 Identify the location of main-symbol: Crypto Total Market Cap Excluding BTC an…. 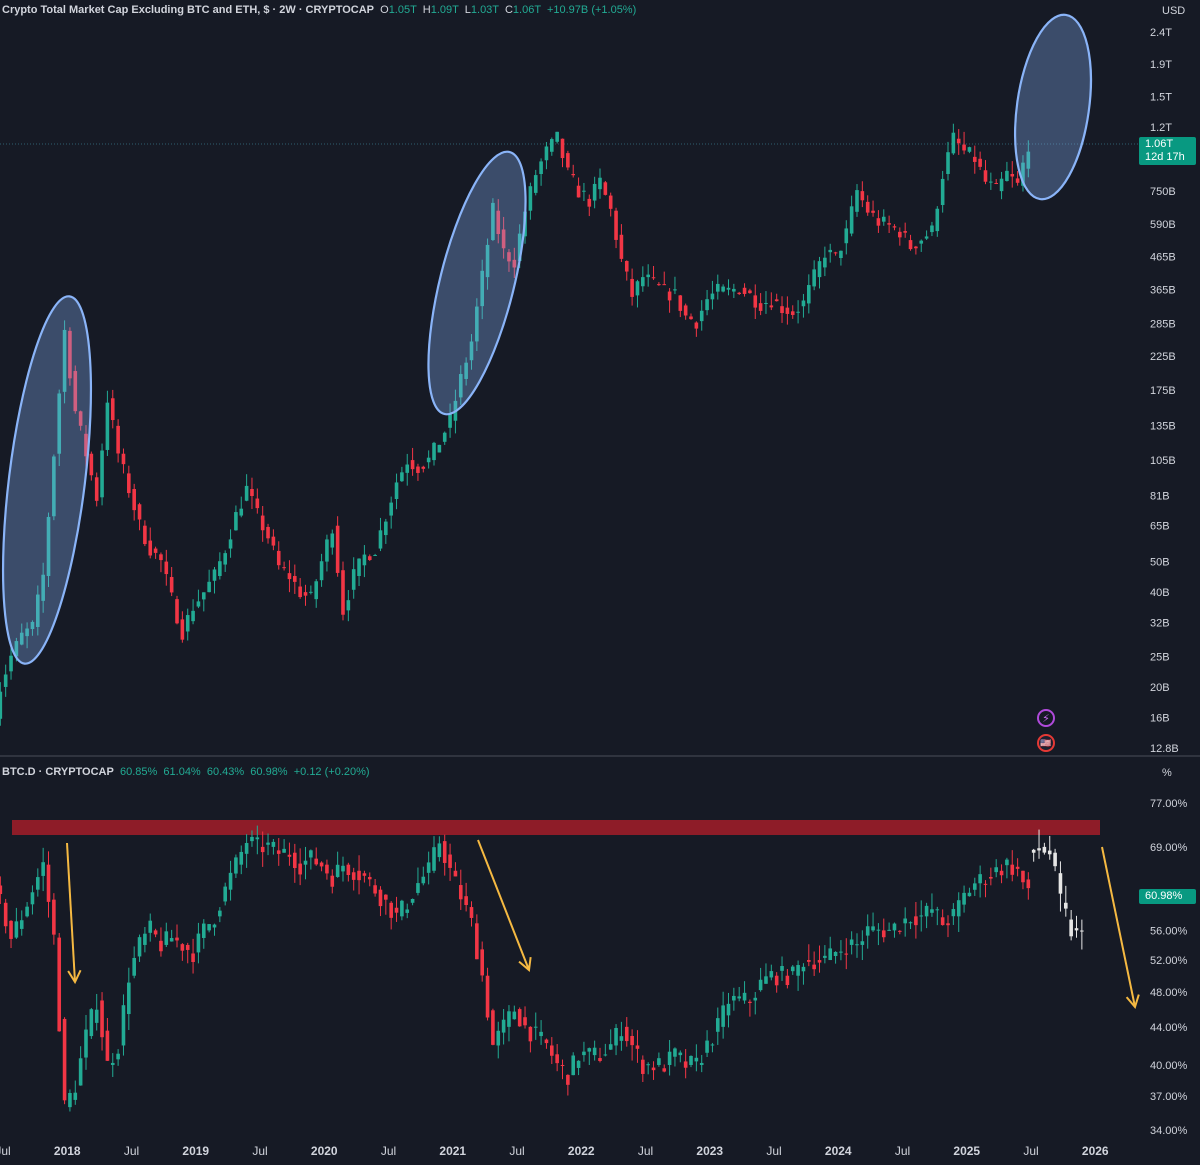
(188, 10).